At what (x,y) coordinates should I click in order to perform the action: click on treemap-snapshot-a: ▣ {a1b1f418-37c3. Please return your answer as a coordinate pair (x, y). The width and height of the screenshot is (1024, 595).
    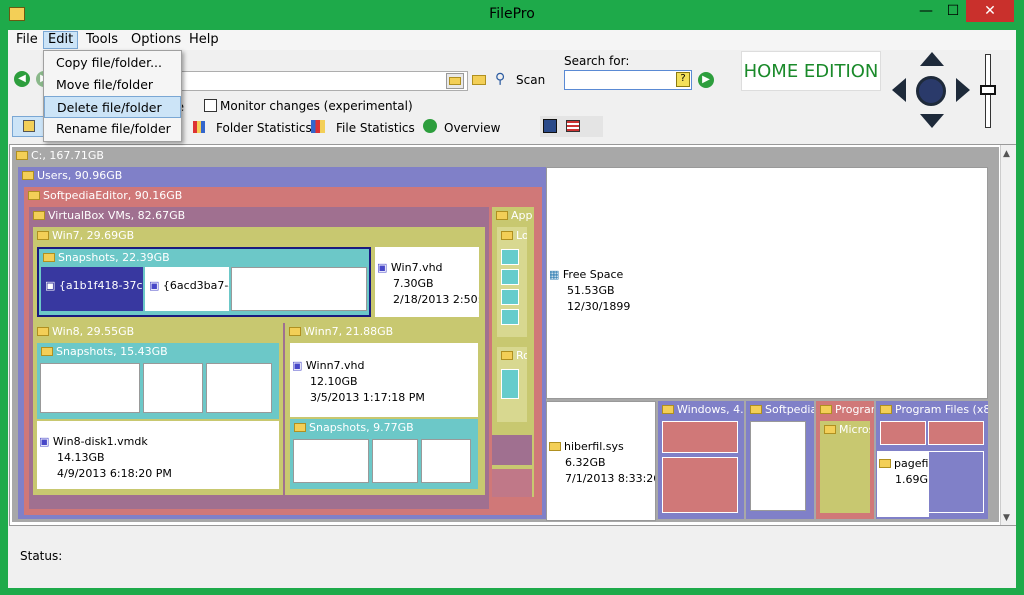
    Looking at the image, I should click on (92, 289).